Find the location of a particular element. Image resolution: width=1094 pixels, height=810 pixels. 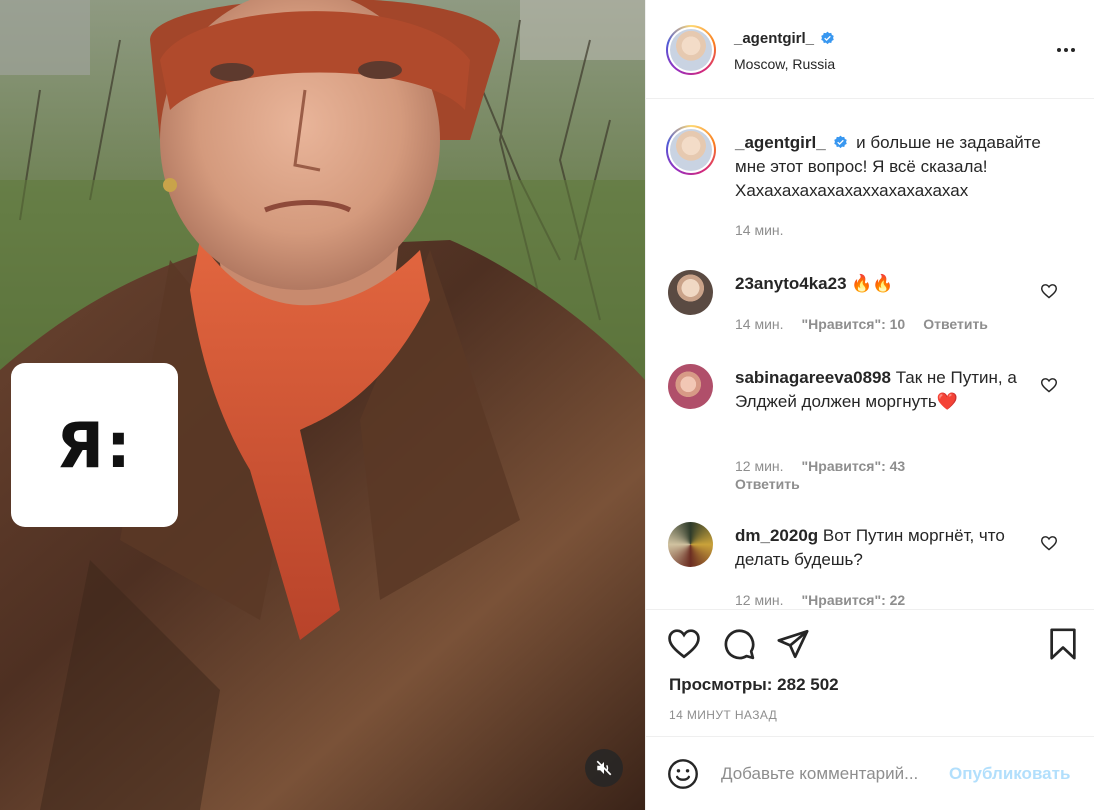

comment-meta: 12 мин. "Нравится": 22 is located at coordinates (820, 600).